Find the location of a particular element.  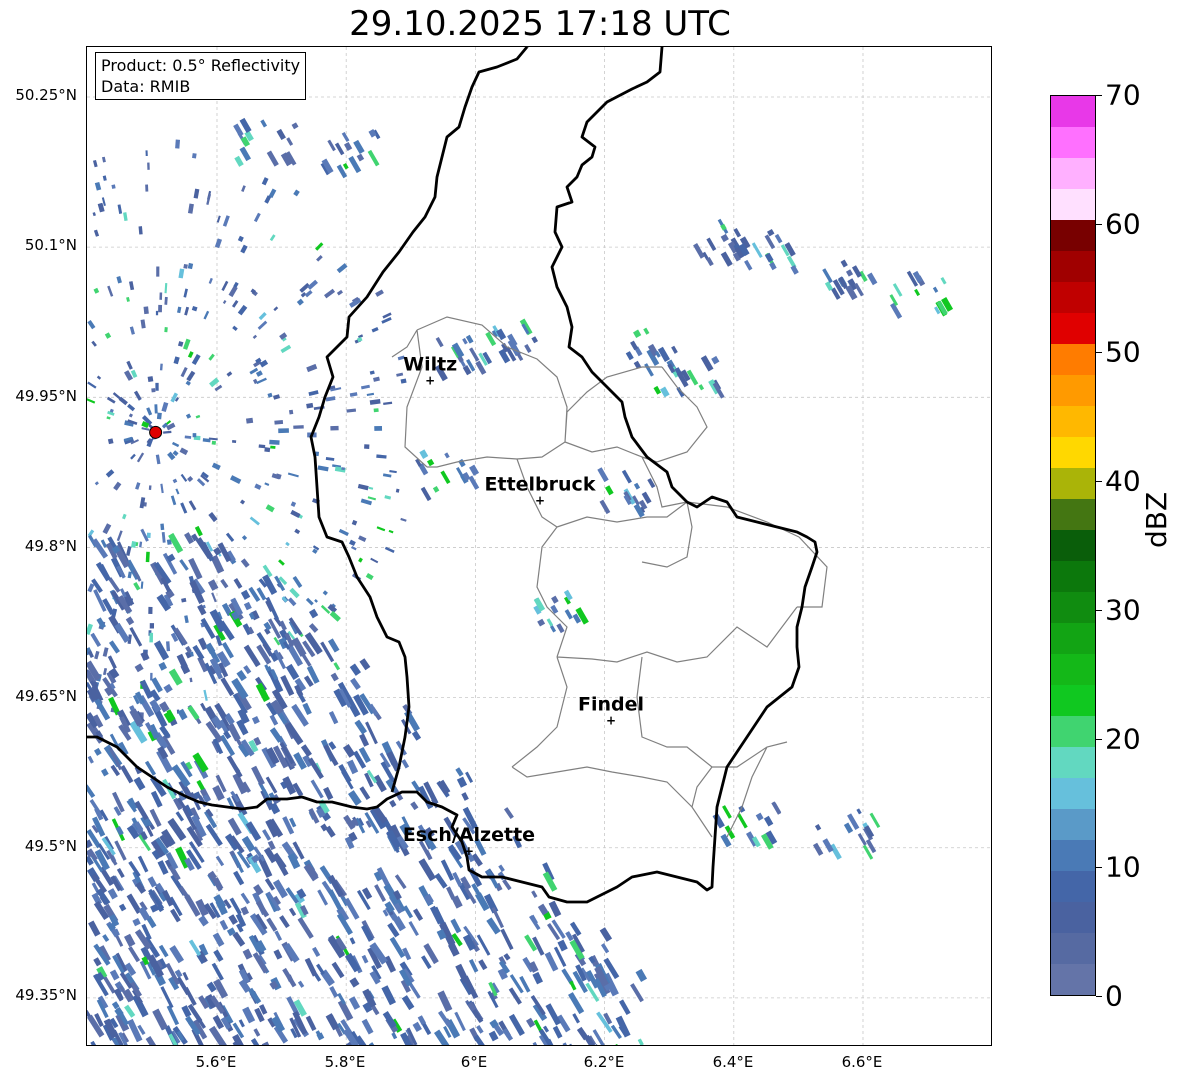

colorbar is located at coordinates (1073, 545).